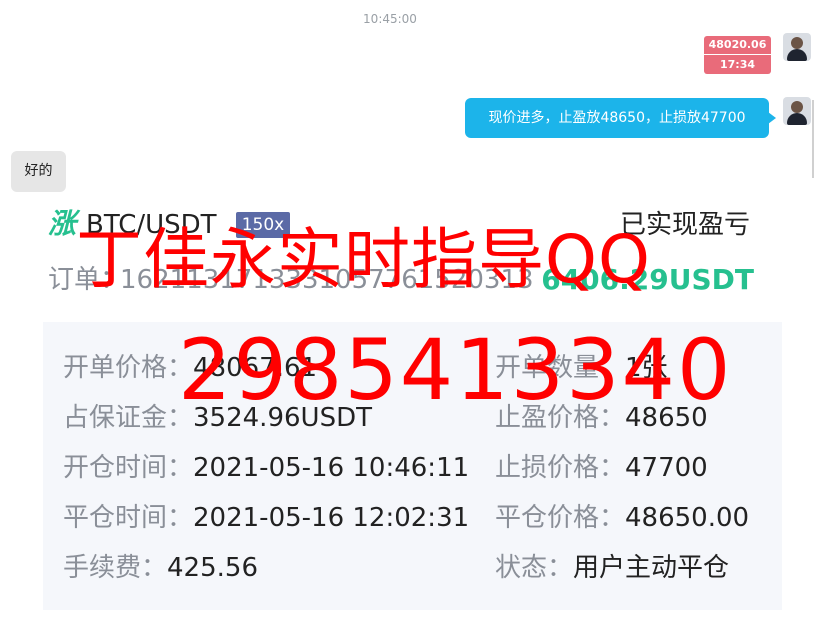 Image resolution: width=826 pixels, height=628 pixels. What do you see at coordinates (684, 225) in the screenshot?
I see `realized-pnl-title: 已实现盈亏` at bounding box center [684, 225].